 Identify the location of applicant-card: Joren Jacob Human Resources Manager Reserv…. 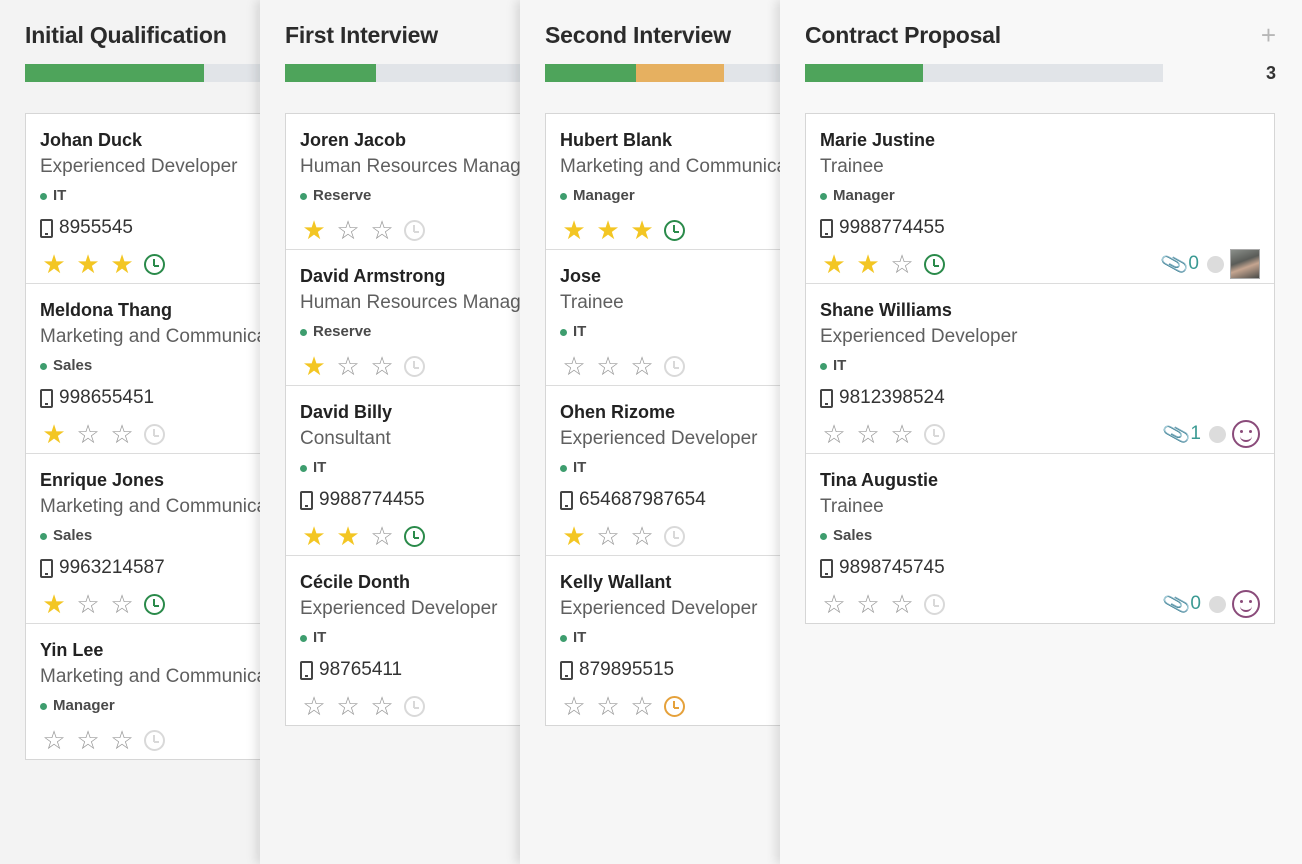
(415, 182).